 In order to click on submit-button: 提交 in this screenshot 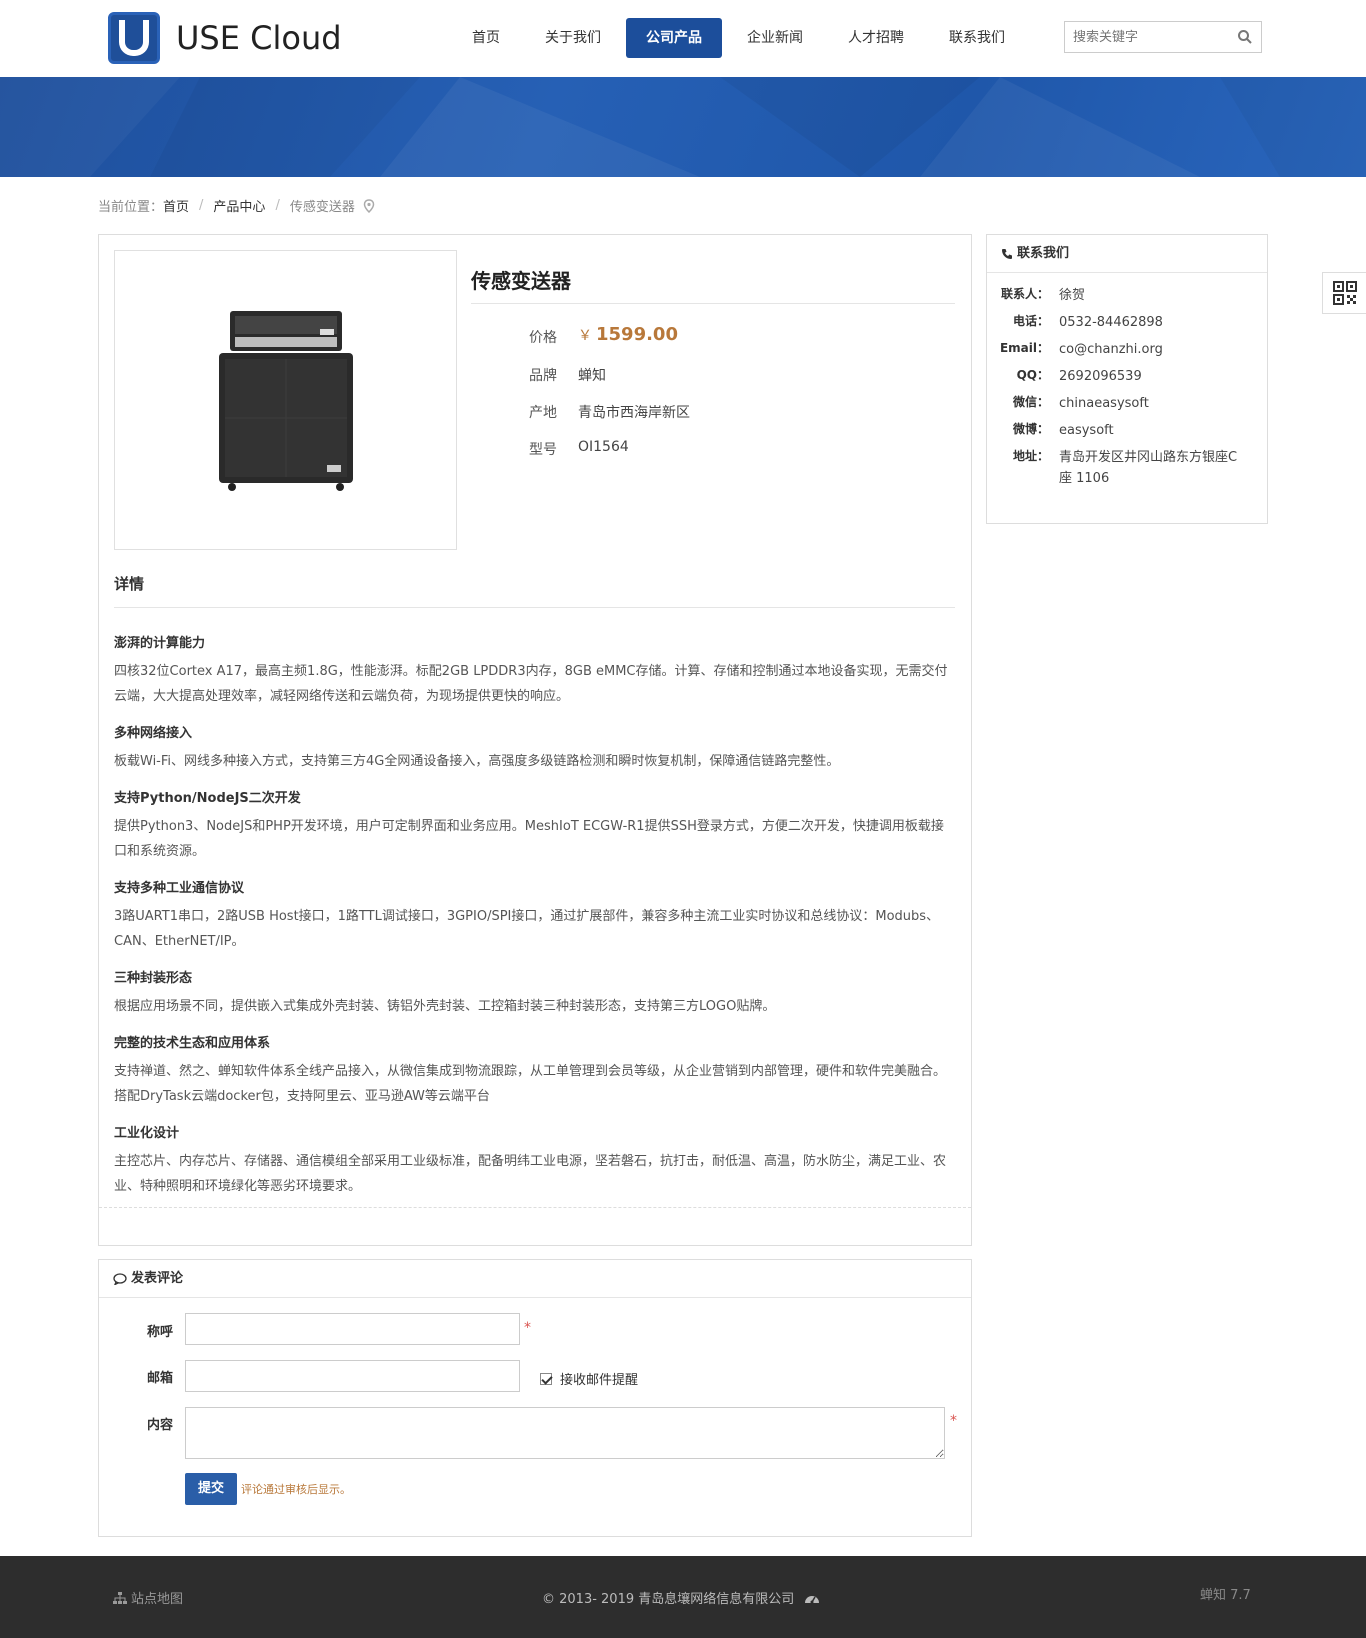, I will do `click(211, 1489)`.